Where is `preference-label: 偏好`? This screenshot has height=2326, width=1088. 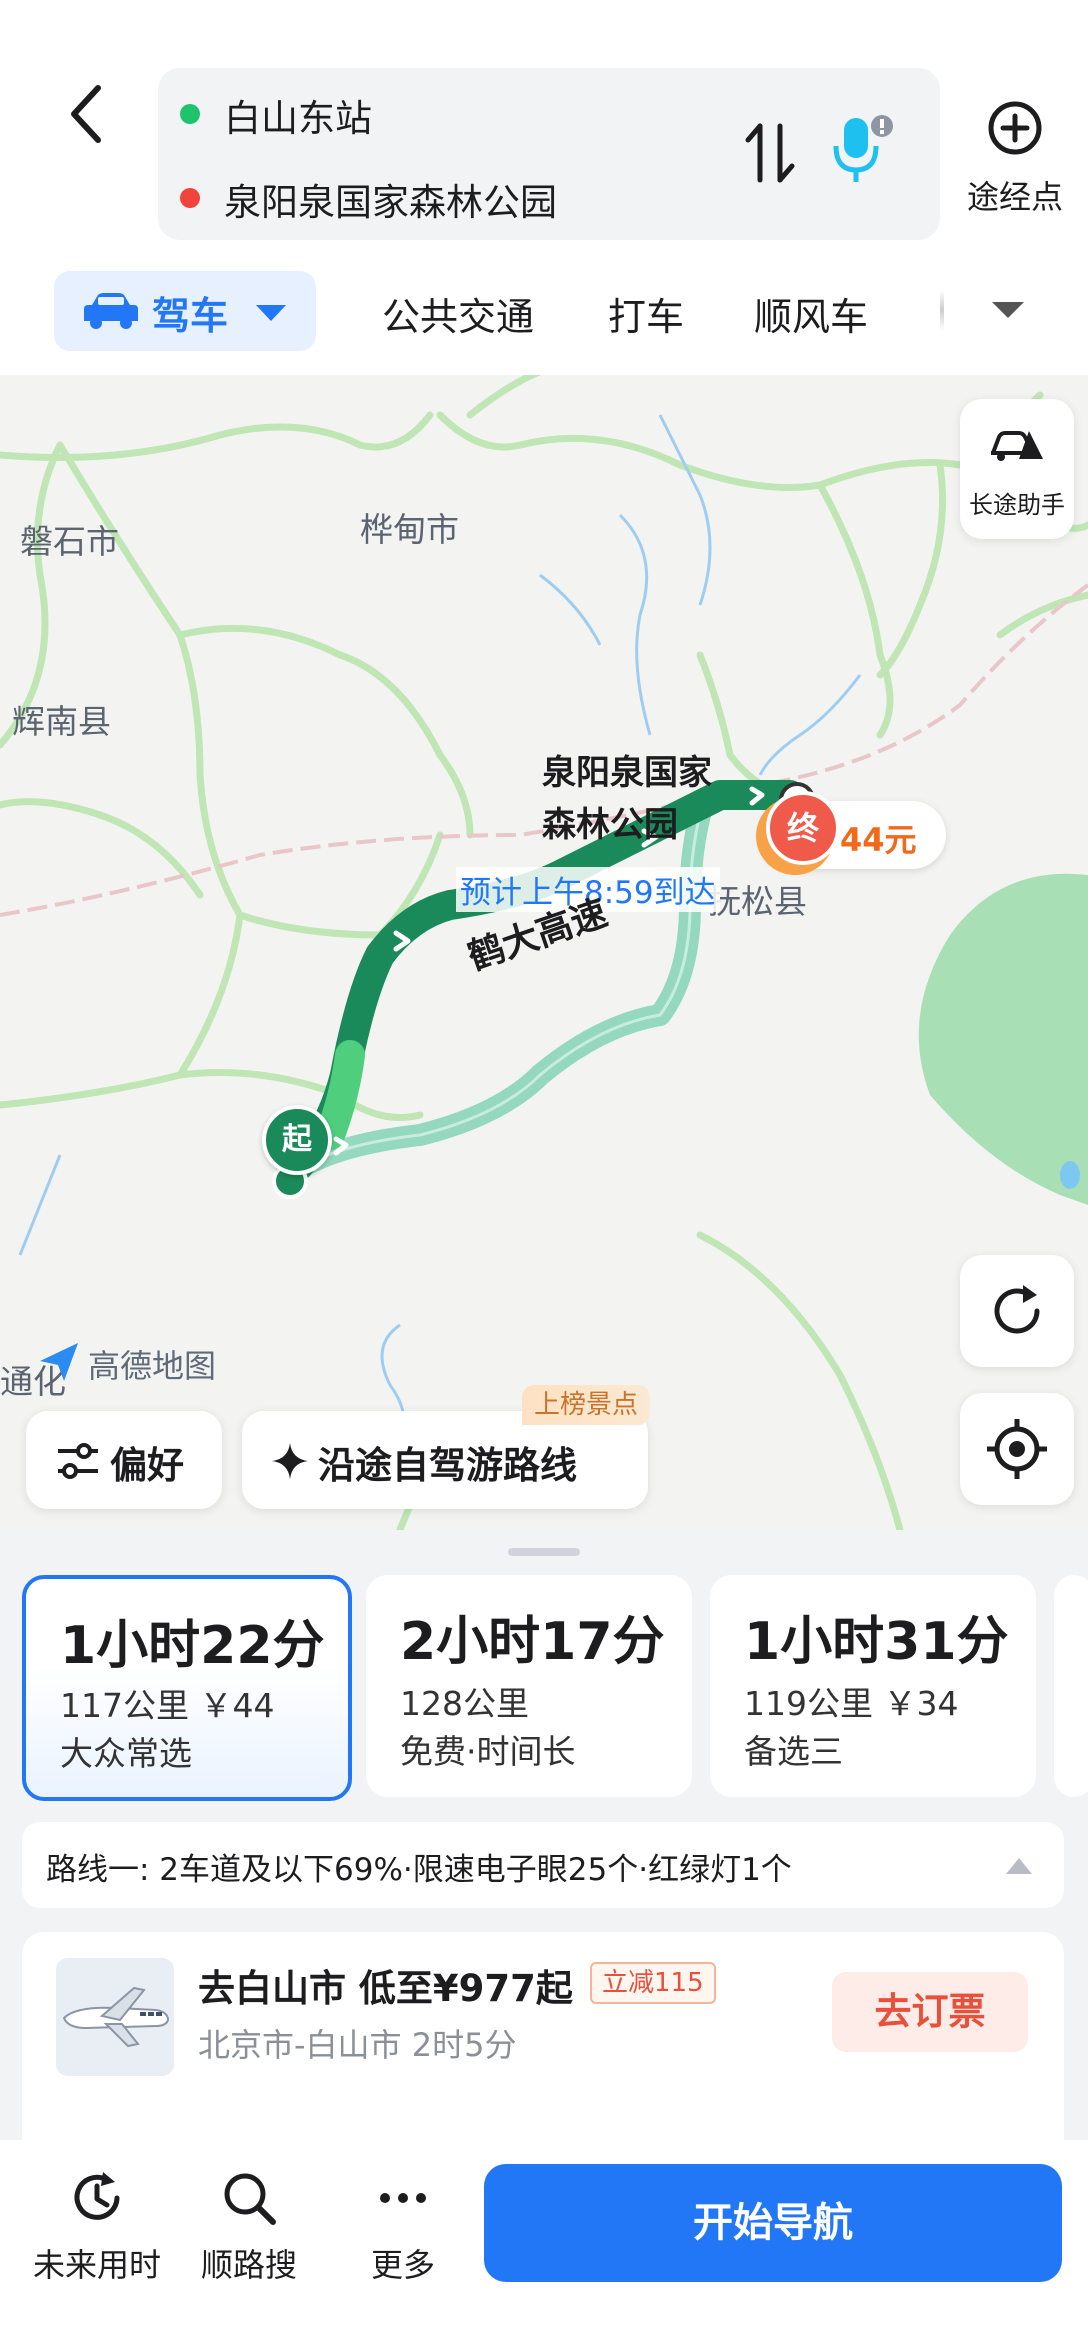 preference-label: 偏好 is located at coordinates (147, 1465).